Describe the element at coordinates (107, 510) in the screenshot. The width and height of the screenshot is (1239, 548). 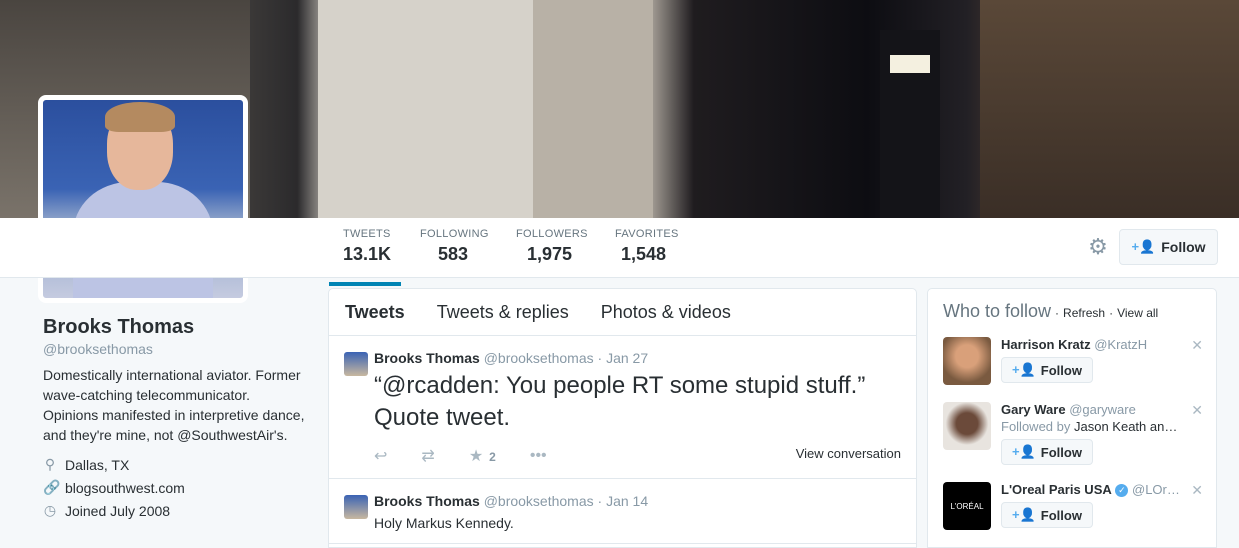
I see `profile-joined: ◷ Joined July 2008` at that location.